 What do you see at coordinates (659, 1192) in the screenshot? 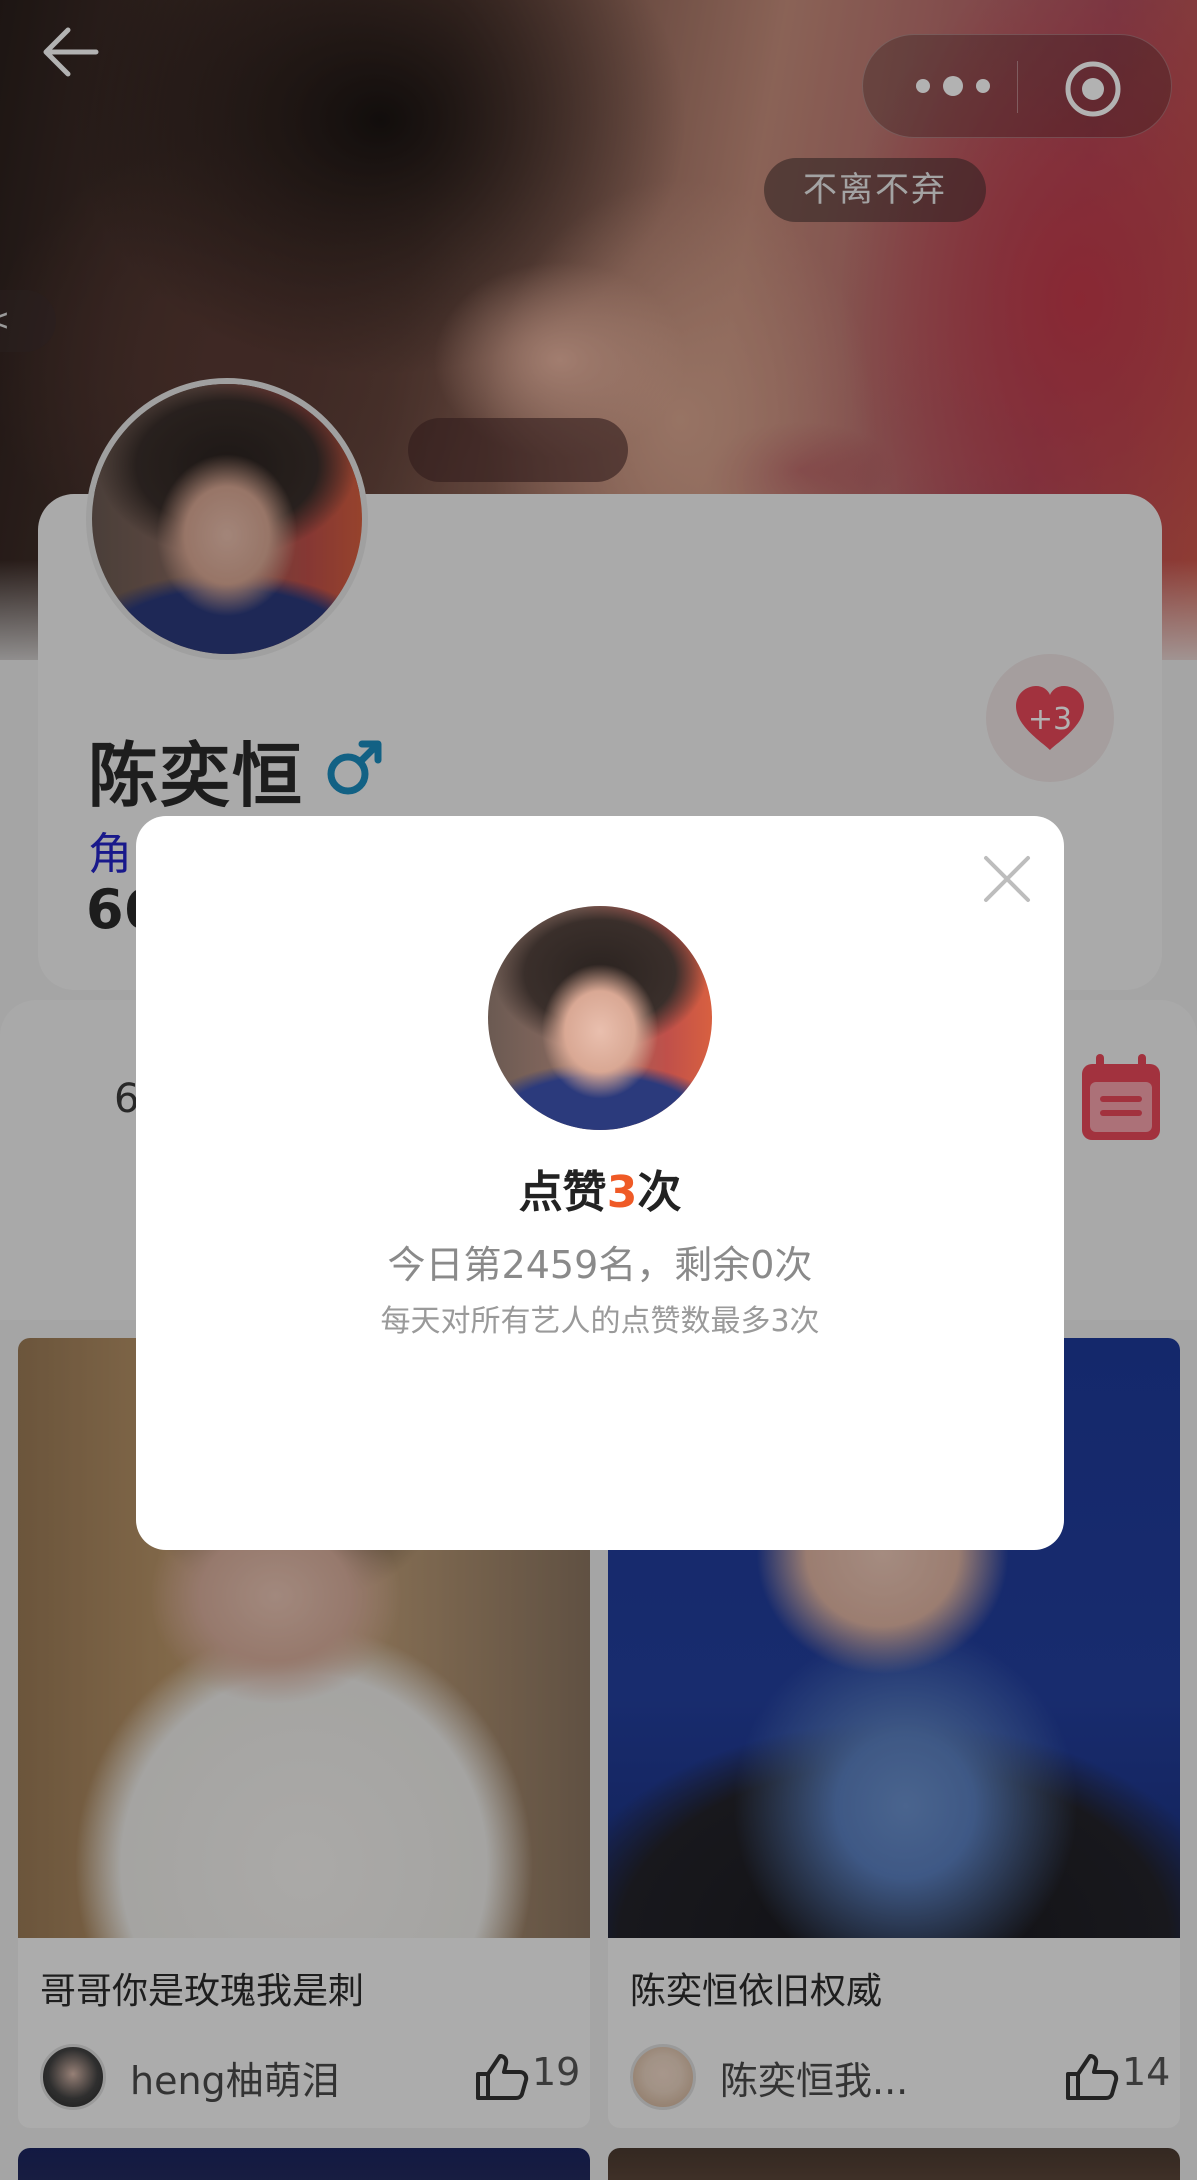
I see `title-suffix: 次` at bounding box center [659, 1192].